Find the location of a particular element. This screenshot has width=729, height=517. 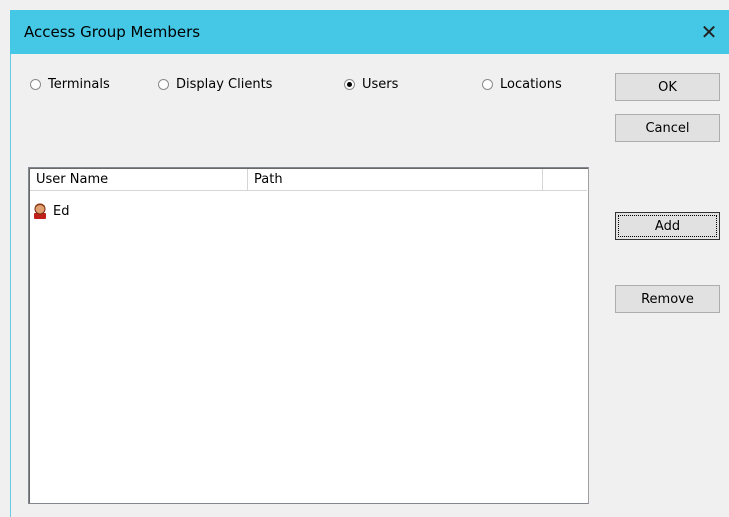

add-button: Add is located at coordinates (667, 226).